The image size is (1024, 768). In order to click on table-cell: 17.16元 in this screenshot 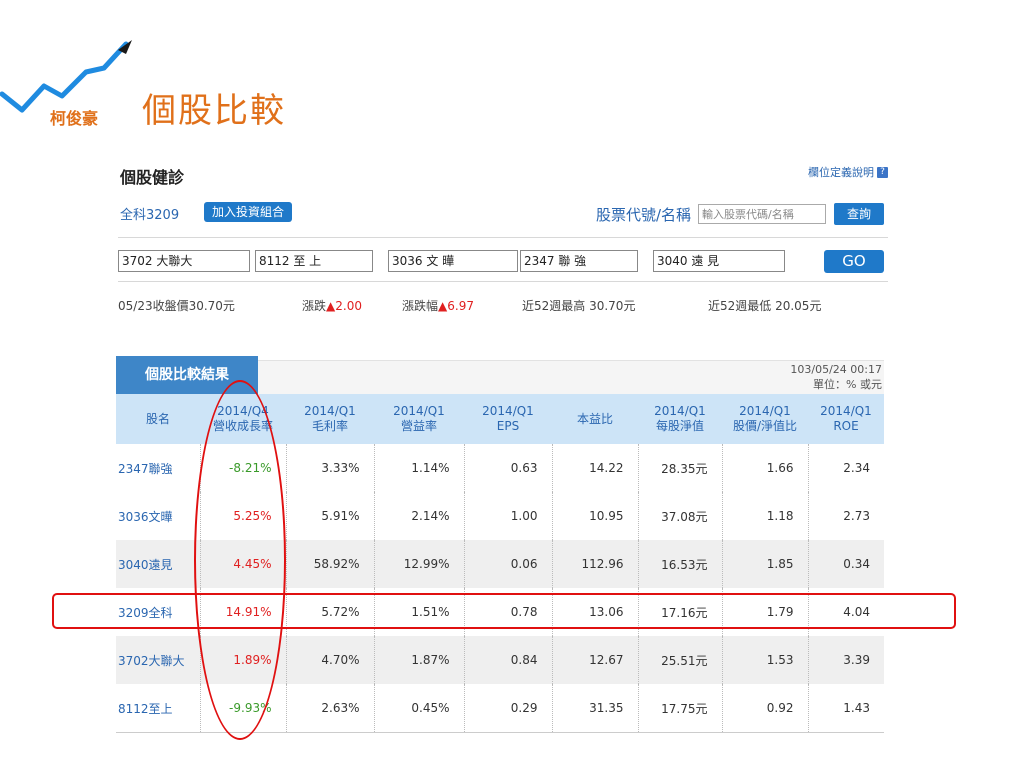, I will do `click(679, 612)`.